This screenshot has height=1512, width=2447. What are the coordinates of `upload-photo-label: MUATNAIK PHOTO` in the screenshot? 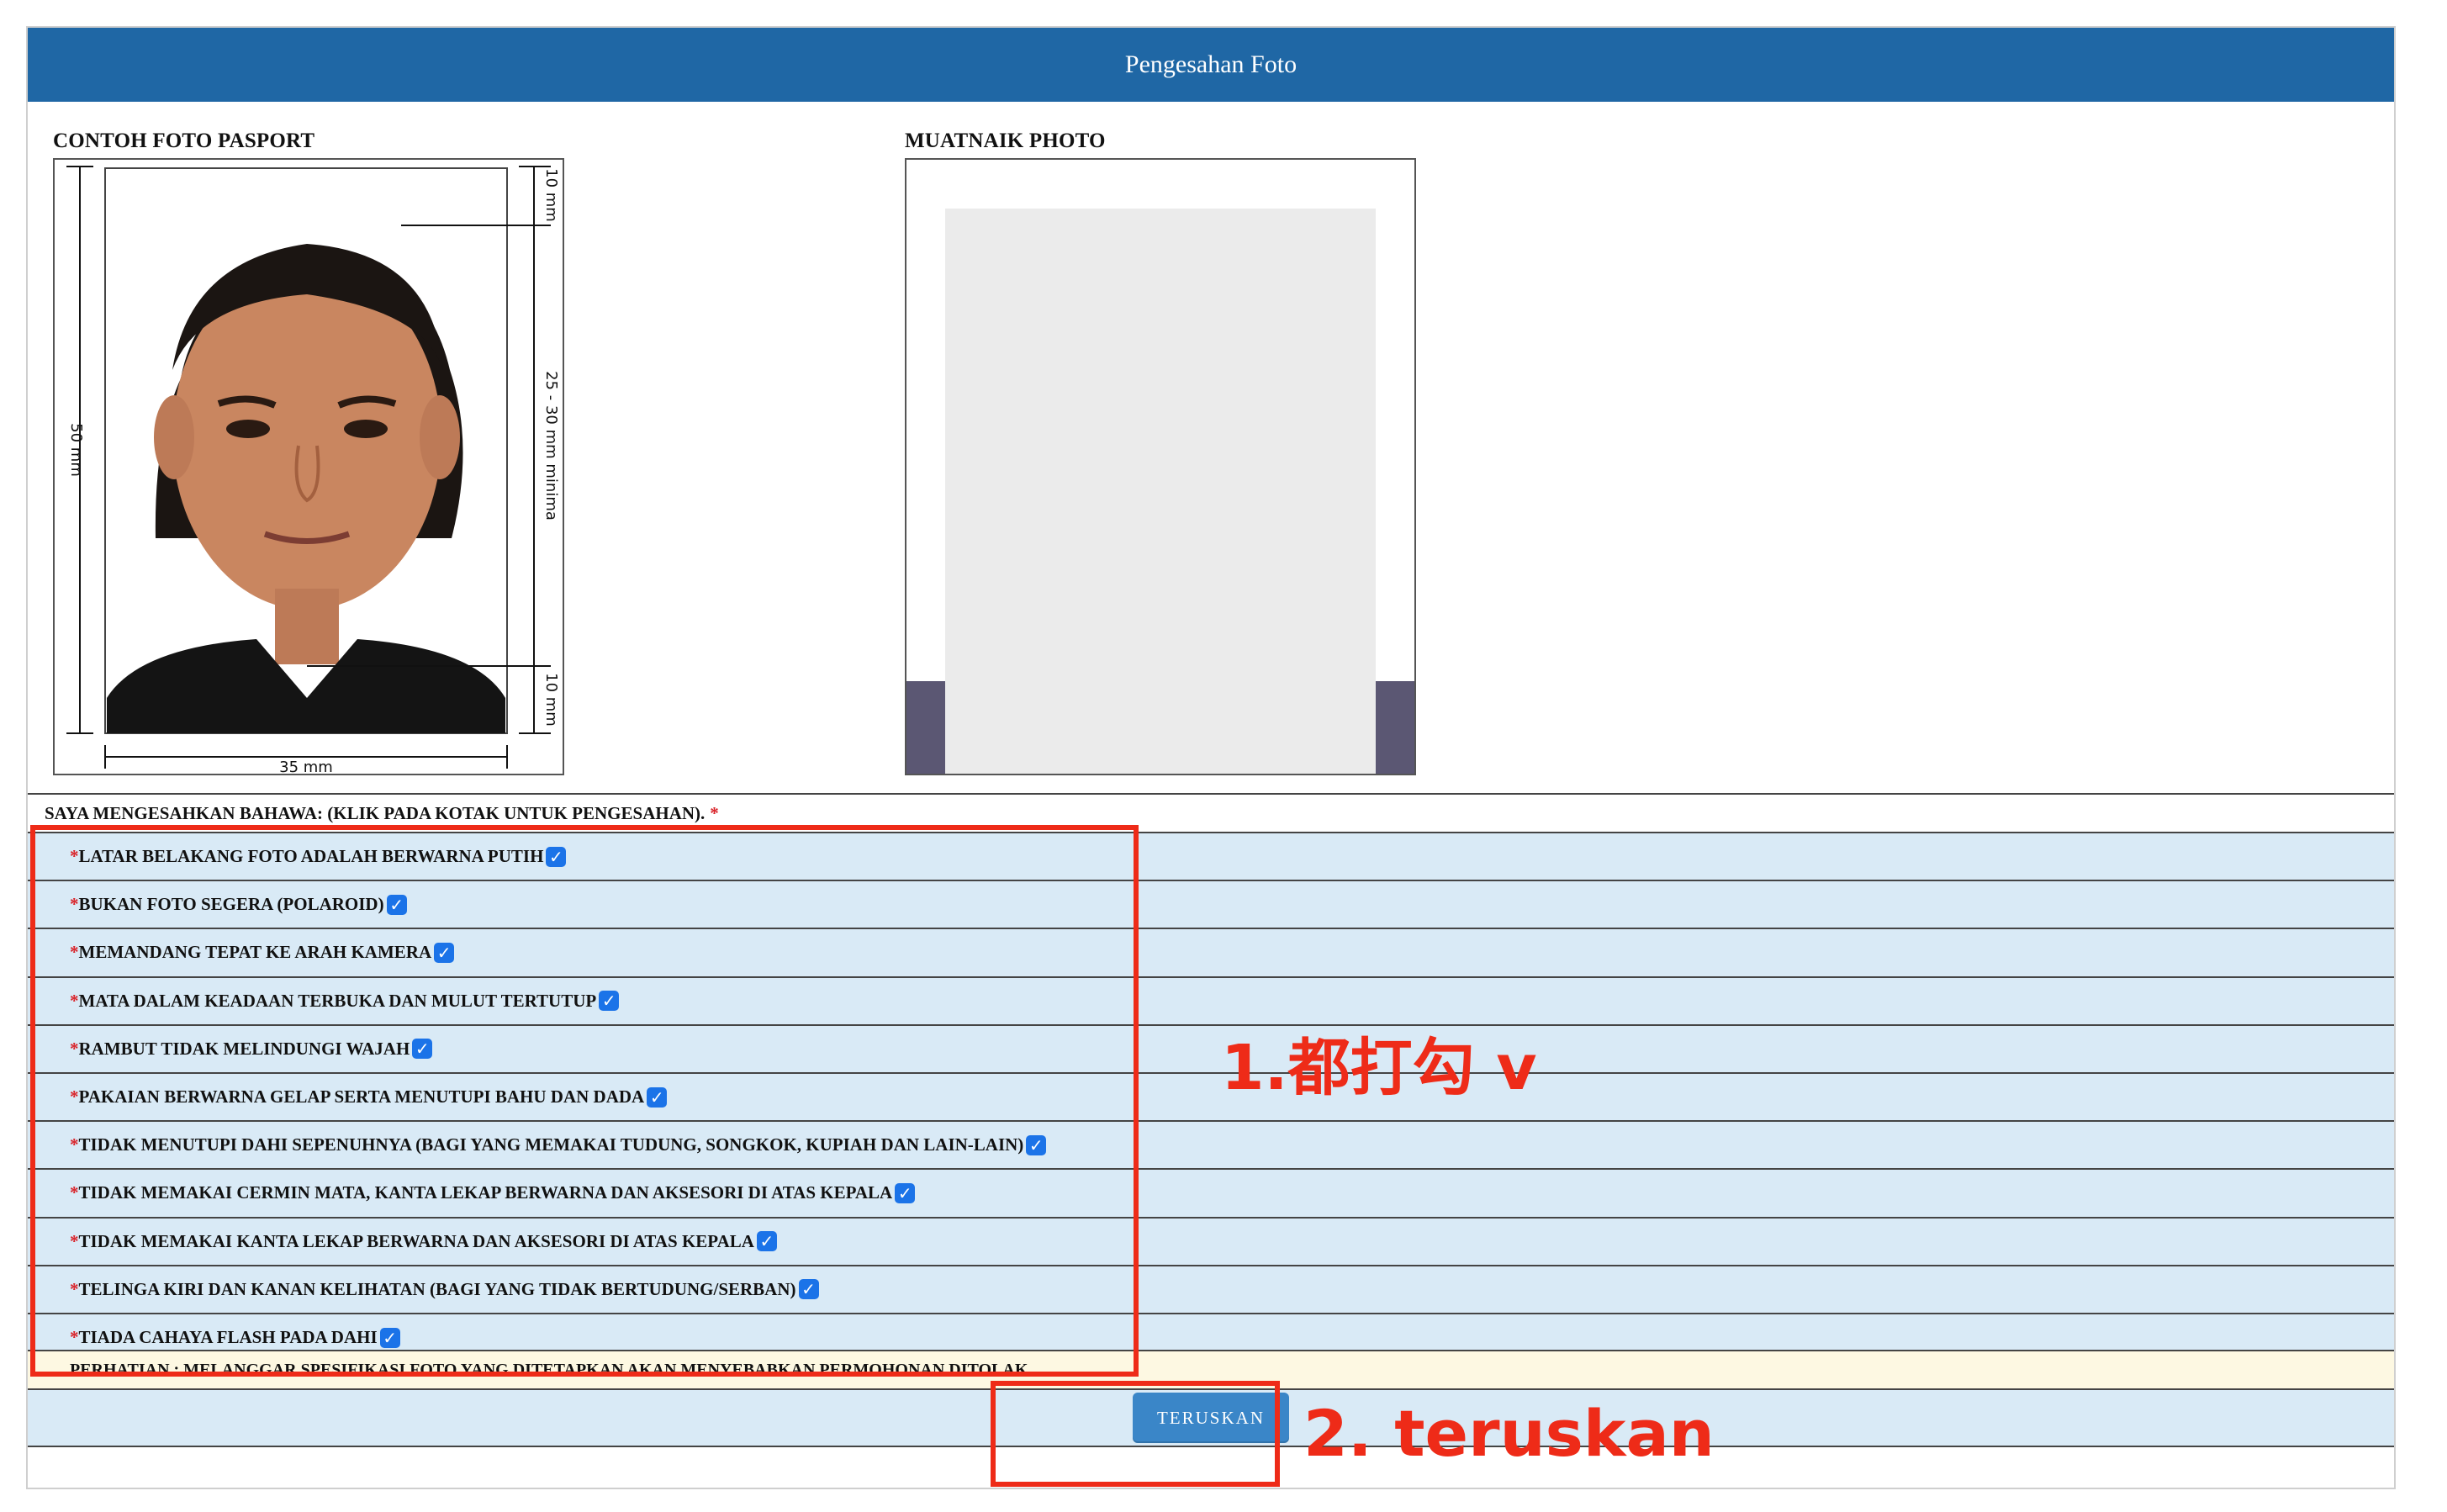 It's located at (1005, 141).